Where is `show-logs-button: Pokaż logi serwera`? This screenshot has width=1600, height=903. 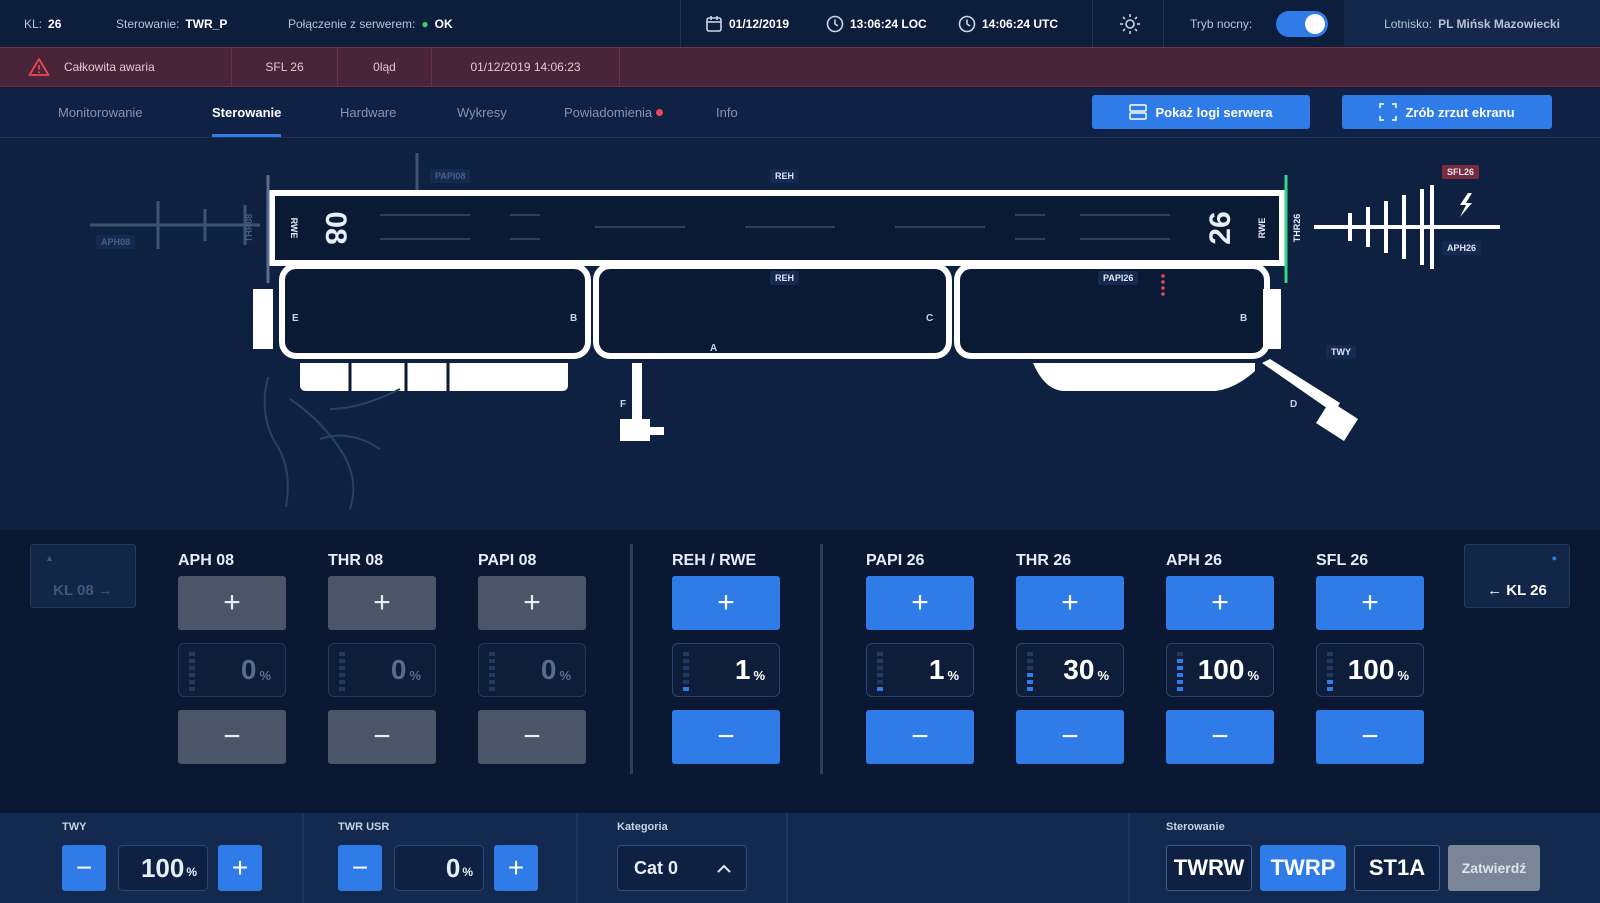
show-logs-button: Pokaż logi serwera is located at coordinates (1201, 112).